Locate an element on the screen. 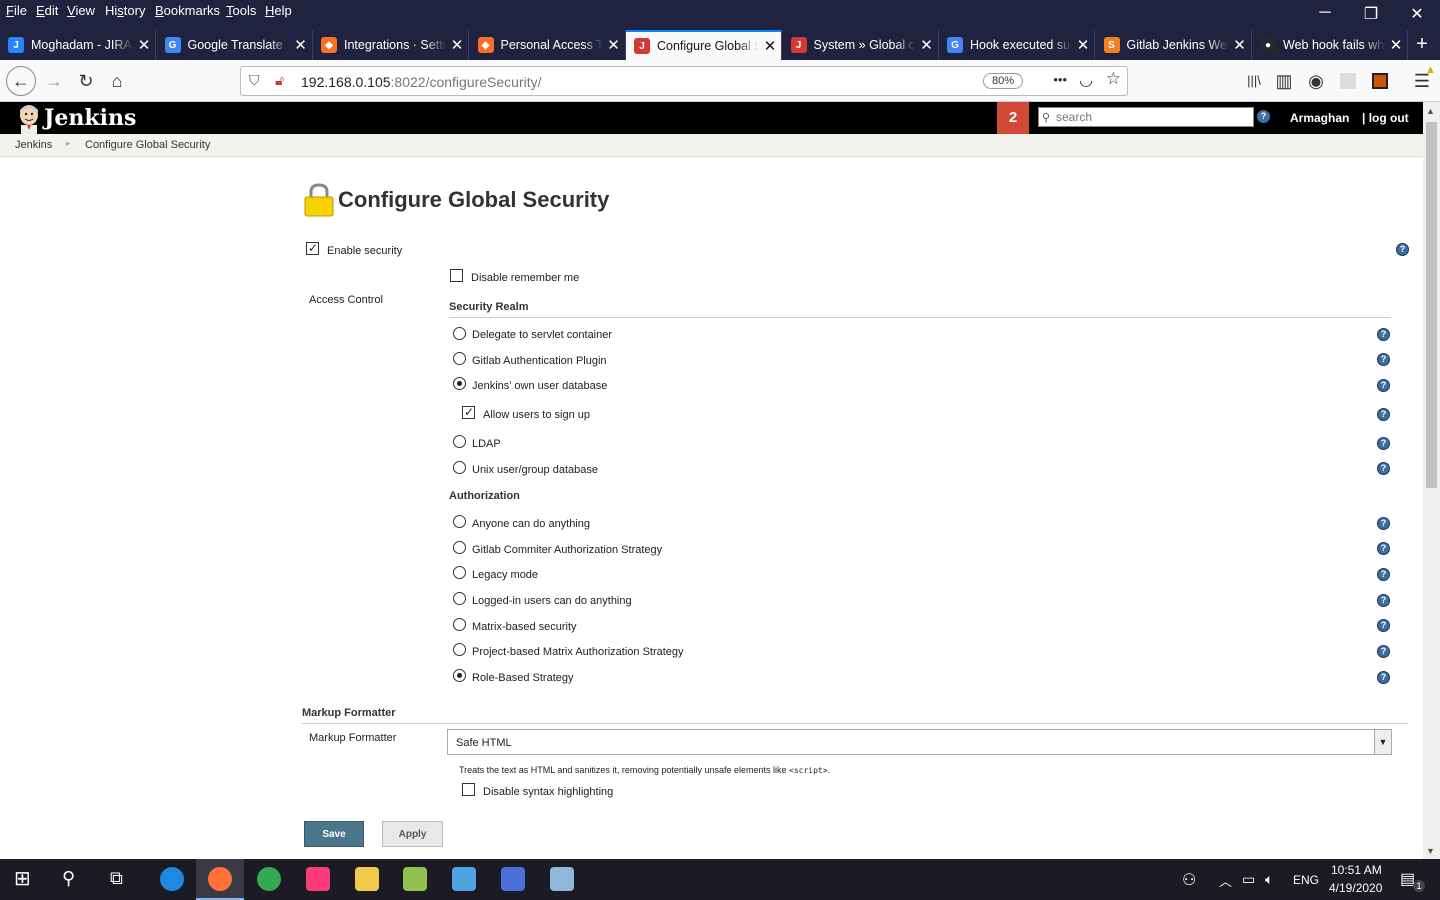 The height and width of the screenshot is (900, 1440). tab-9: ● Web hook fails when✕ is located at coordinates (1330, 45).